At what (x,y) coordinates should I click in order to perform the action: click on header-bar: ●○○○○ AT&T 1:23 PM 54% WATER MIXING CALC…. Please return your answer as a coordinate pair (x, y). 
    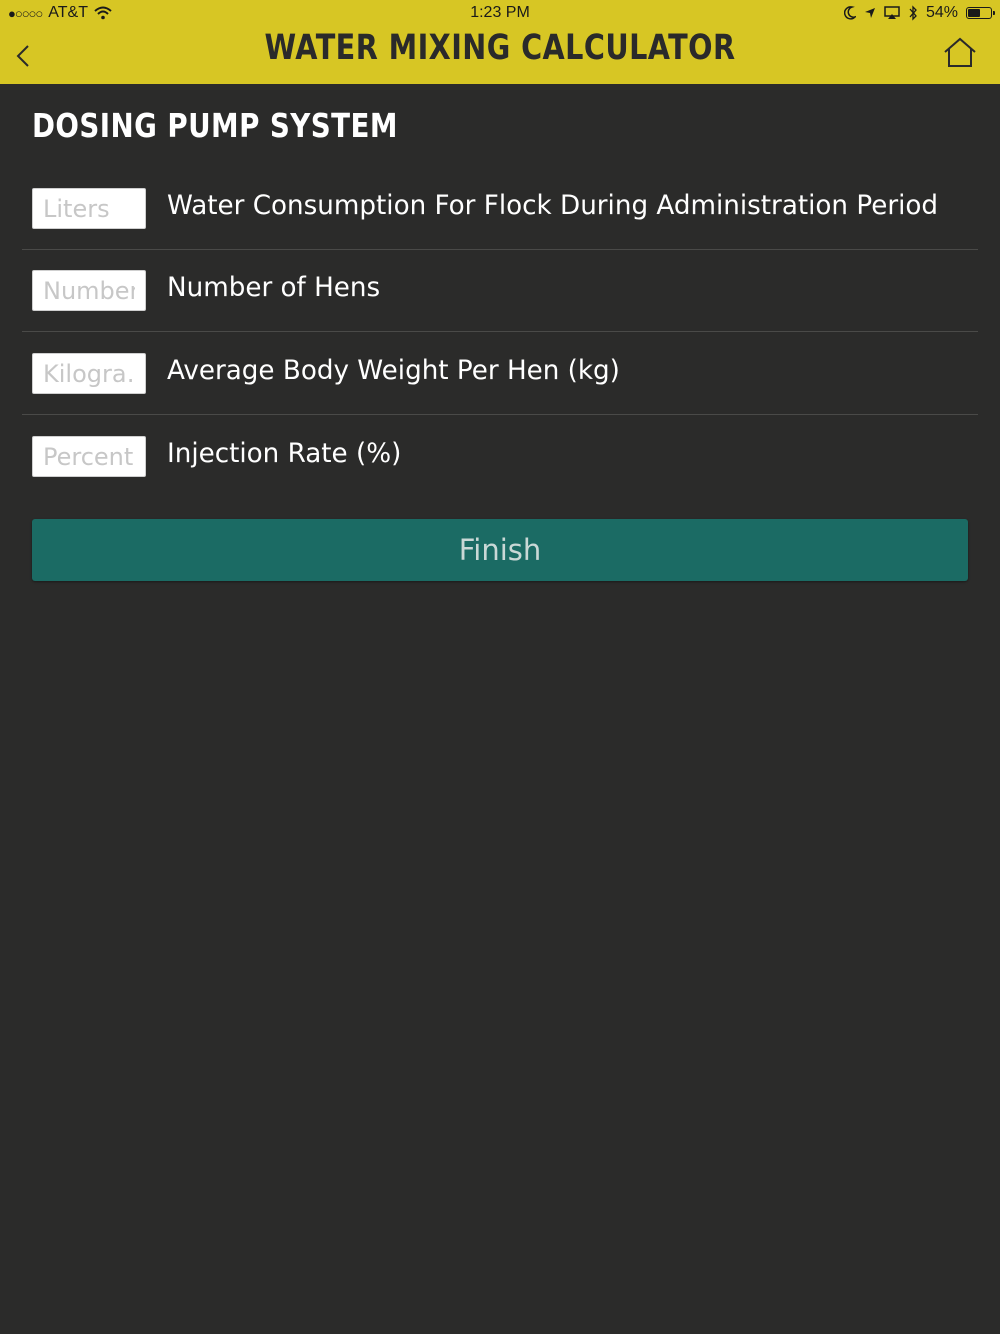
    Looking at the image, I should click on (500, 42).